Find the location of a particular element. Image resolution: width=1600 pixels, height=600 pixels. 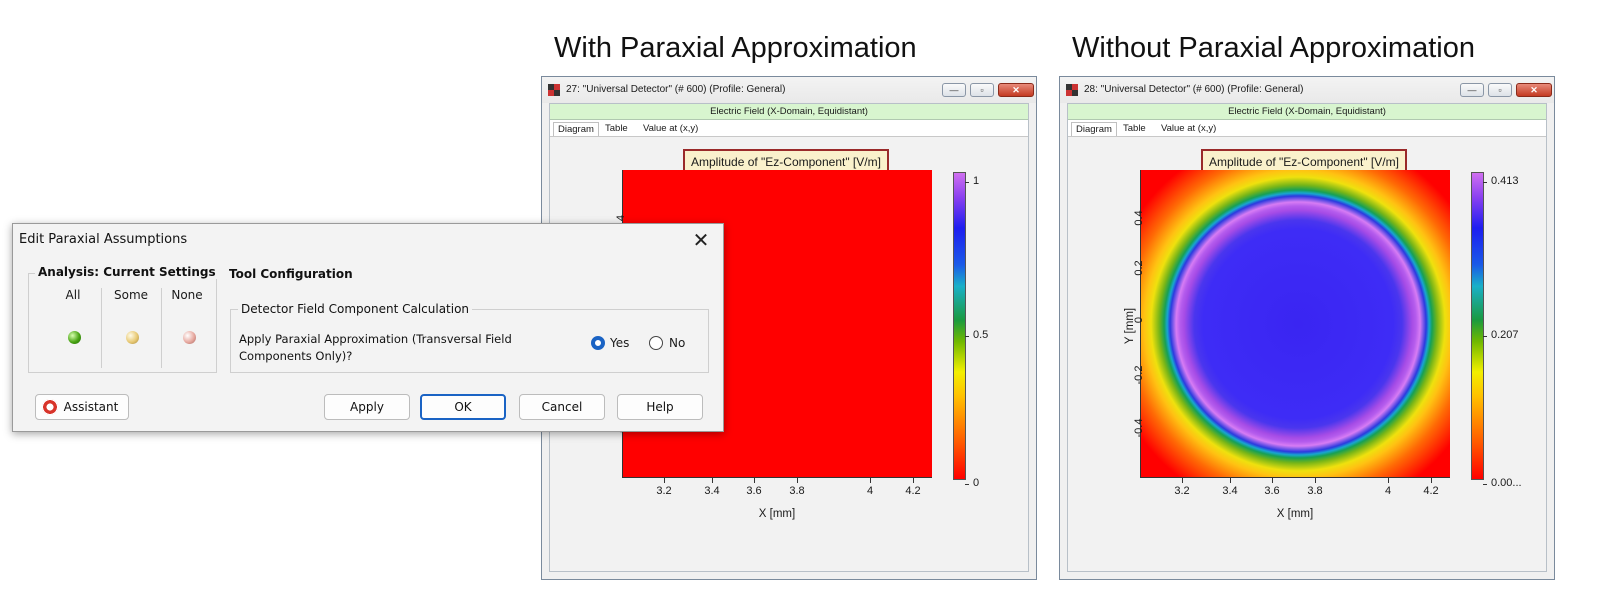

column-some: Some is located at coordinates (131, 295).